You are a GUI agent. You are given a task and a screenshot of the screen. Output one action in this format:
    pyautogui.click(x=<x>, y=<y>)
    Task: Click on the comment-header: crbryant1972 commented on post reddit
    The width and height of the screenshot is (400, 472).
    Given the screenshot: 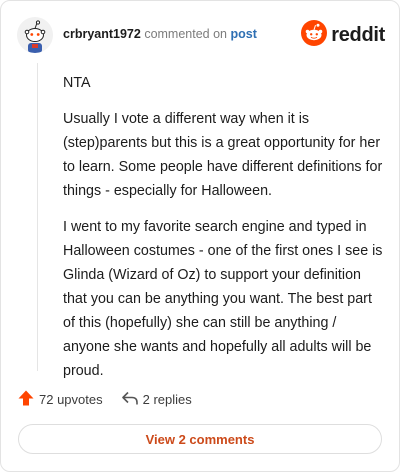 What is the action you would take?
    pyautogui.click(x=200, y=35)
    